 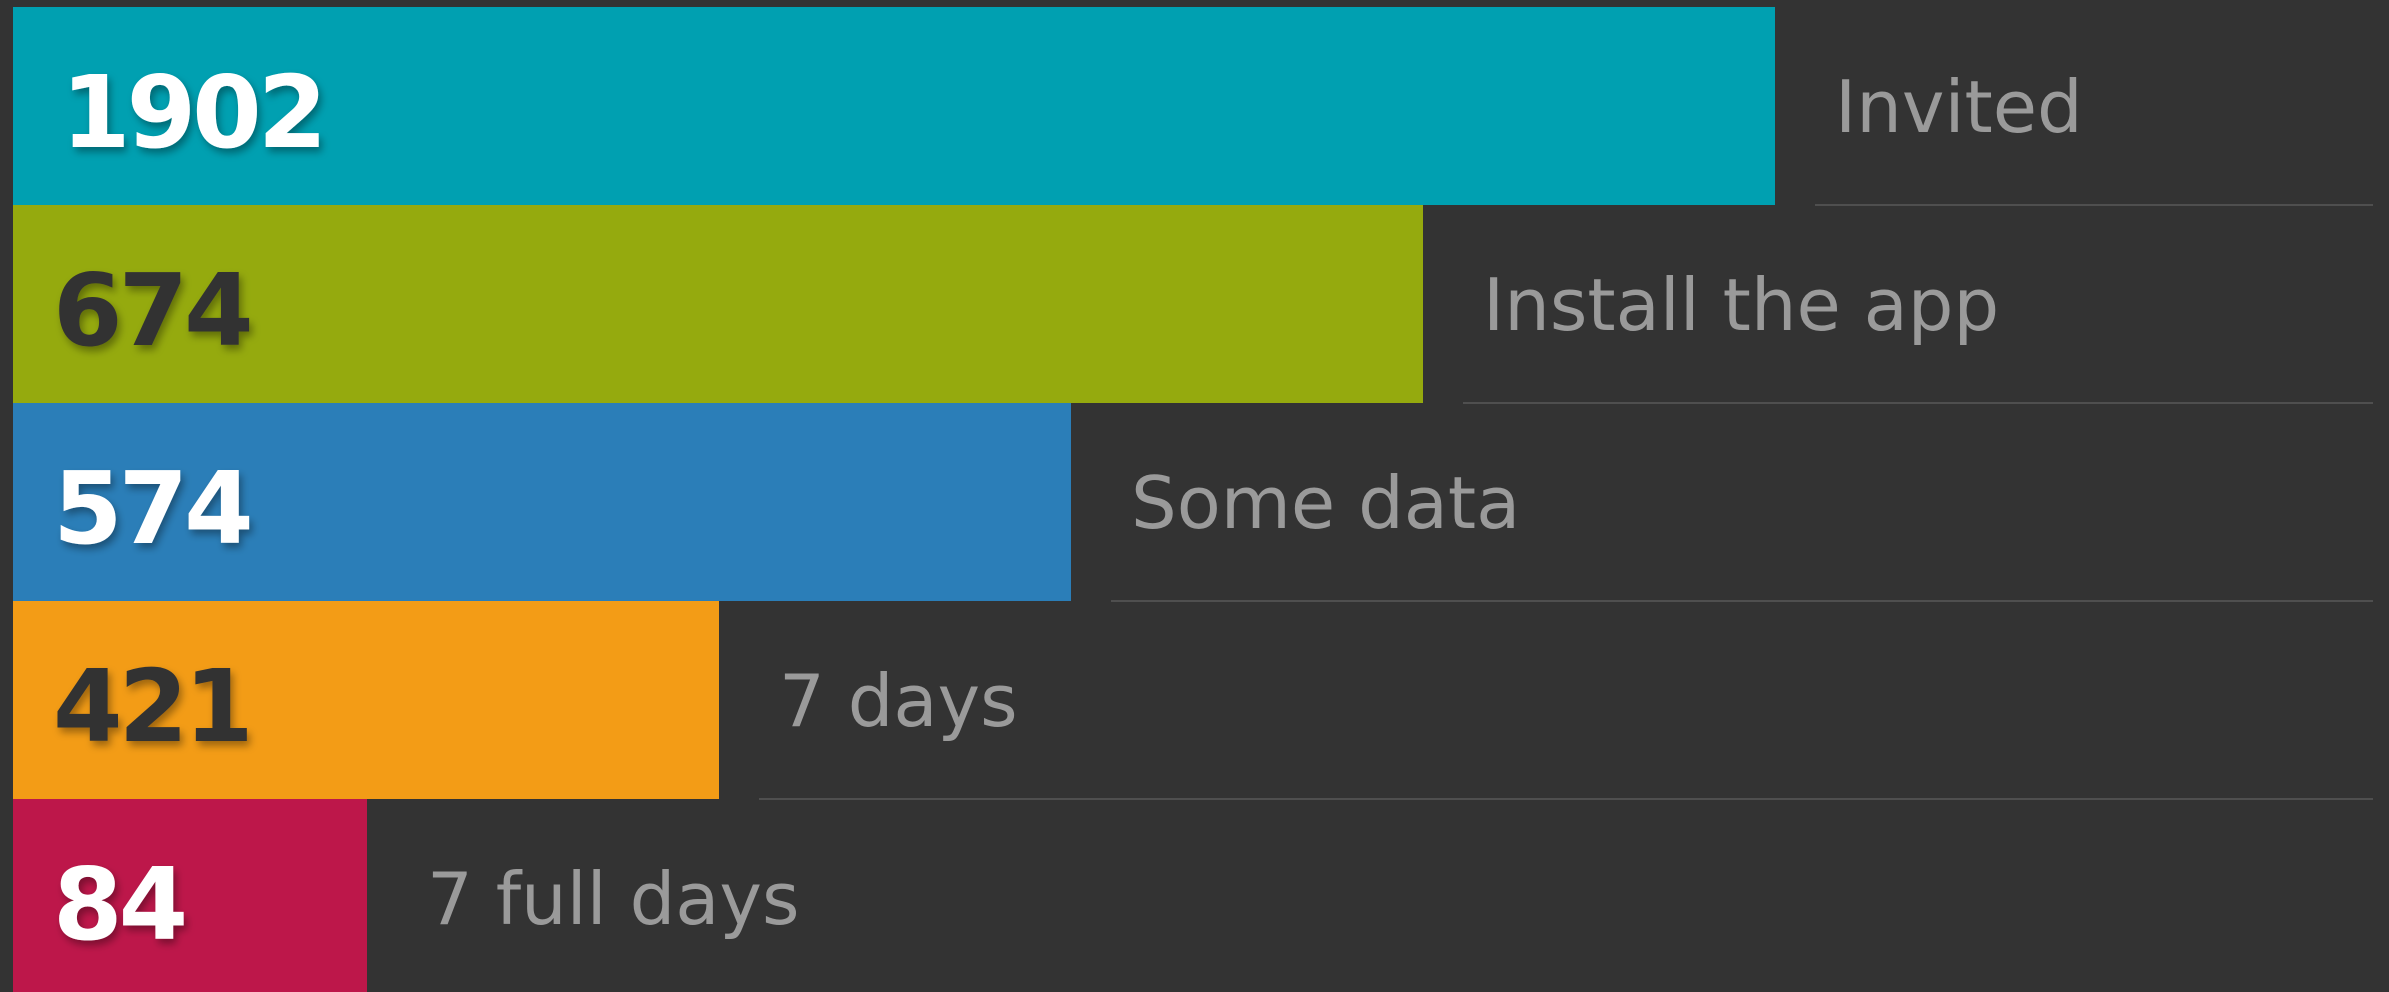 What do you see at coordinates (192, 112) in the screenshot?
I see `bar-value-label: 1902` at bounding box center [192, 112].